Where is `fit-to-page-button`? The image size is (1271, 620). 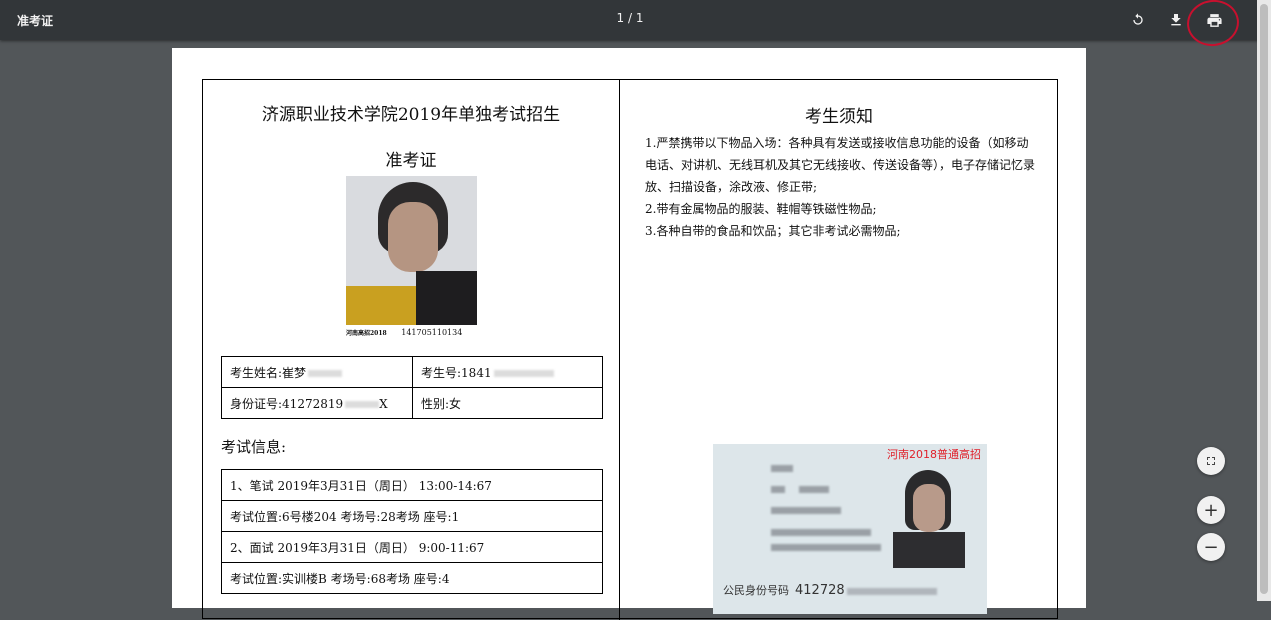
fit-to-page-button is located at coordinates (1211, 461).